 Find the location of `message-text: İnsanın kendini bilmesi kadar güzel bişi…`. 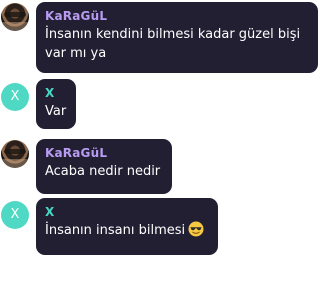

message-text: İnsanın kendini bilmesi kadar güzel bişi… is located at coordinates (175, 44).